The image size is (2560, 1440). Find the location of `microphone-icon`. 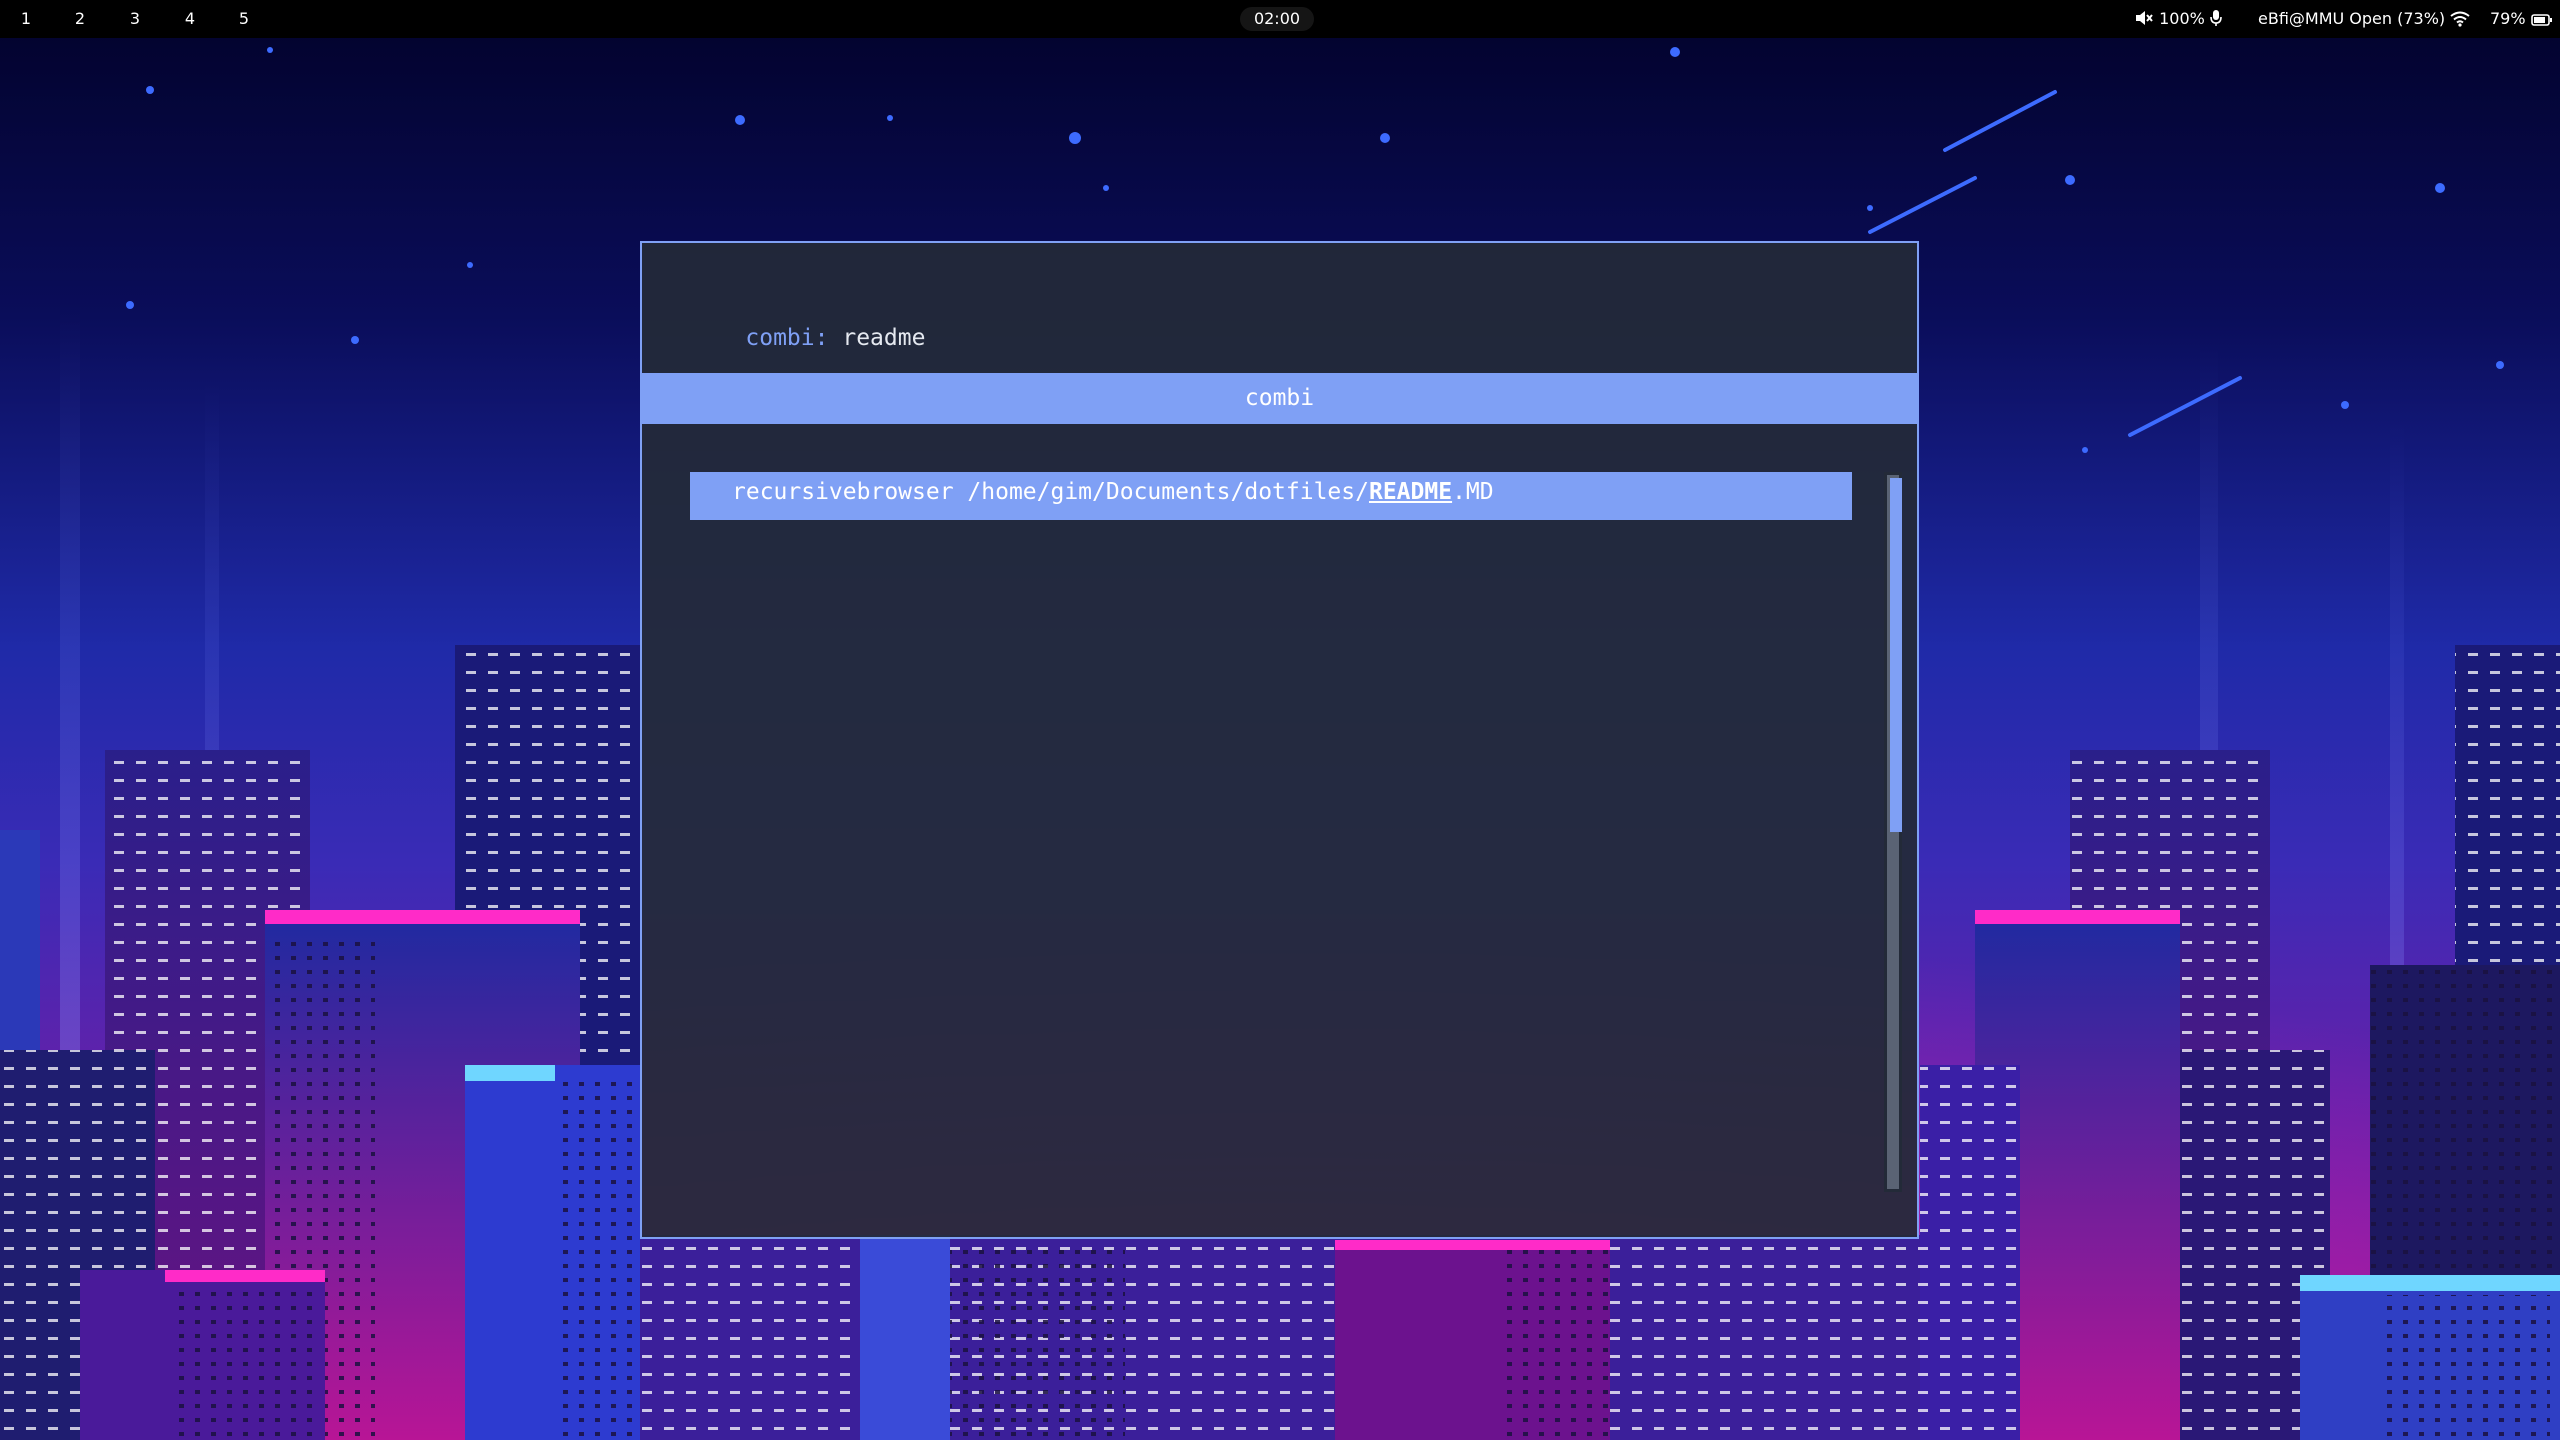

microphone-icon is located at coordinates (2216, 18).